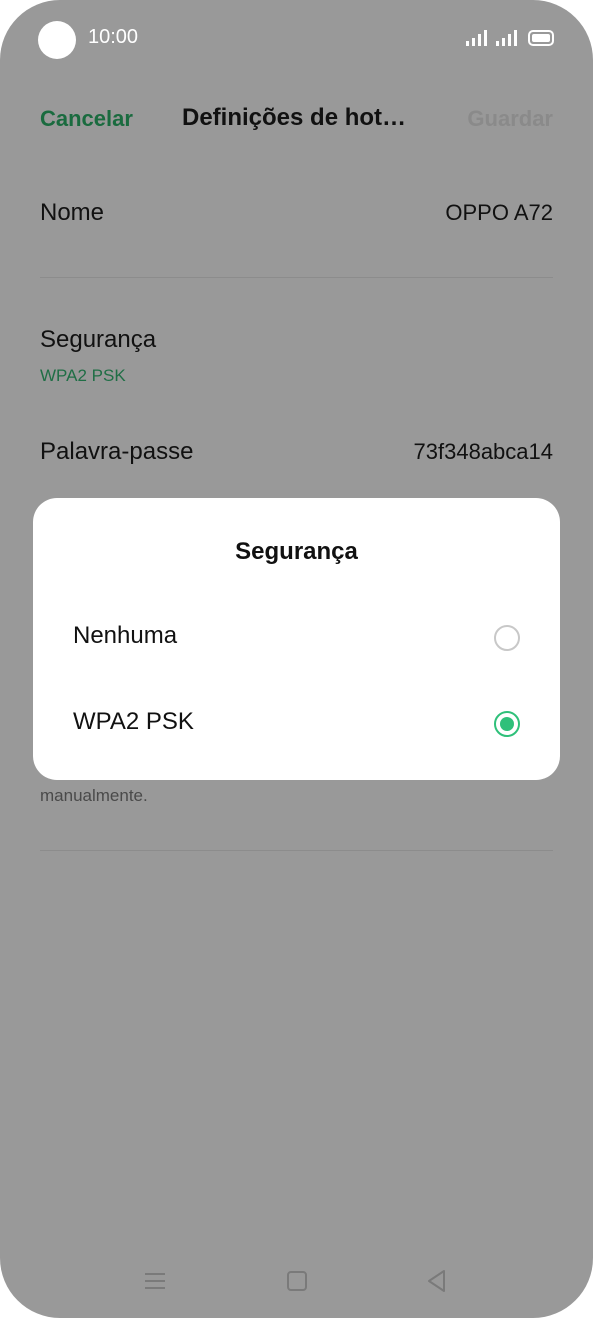  Describe the element at coordinates (113, 37) in the screenshot. I see `status-time: 10:00` at that location.